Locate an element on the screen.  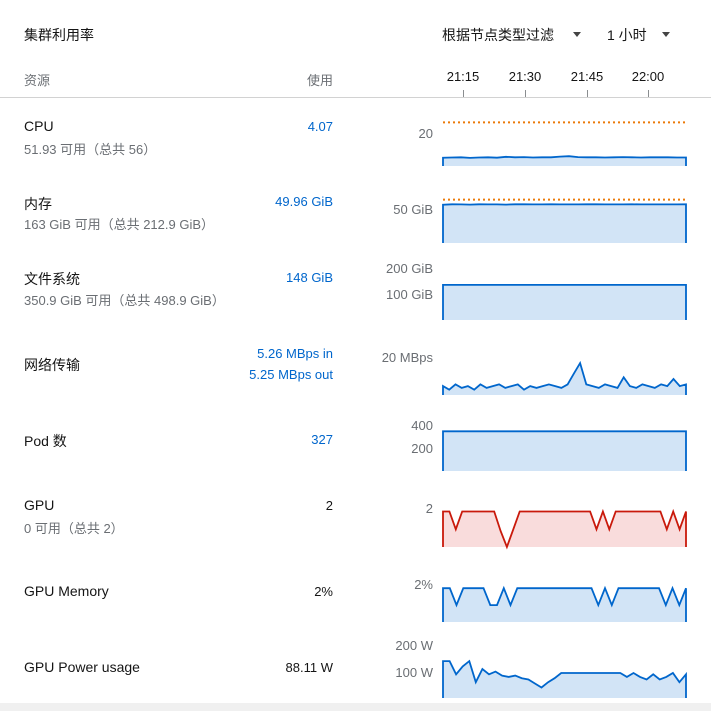
network-label: 网络传输 is located at coordinates (52, 365).